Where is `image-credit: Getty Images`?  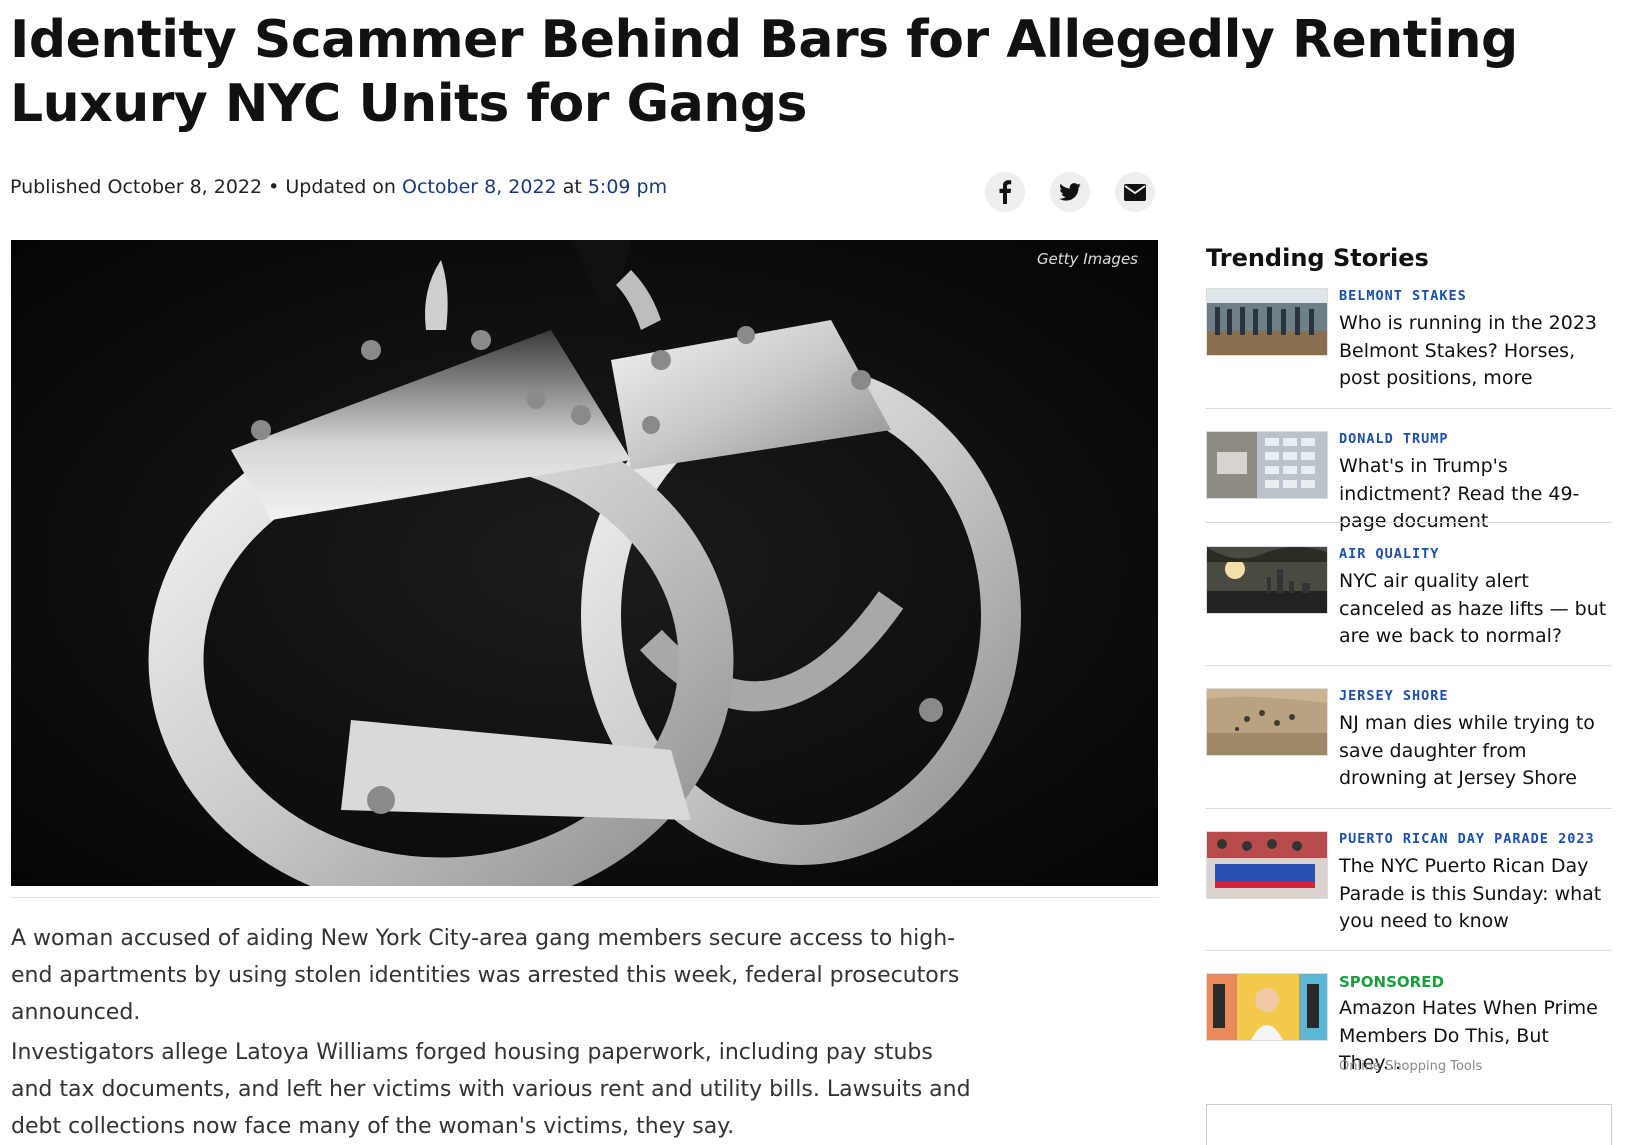
image-credit: Getty Images is located at coordinates (1087, 259).